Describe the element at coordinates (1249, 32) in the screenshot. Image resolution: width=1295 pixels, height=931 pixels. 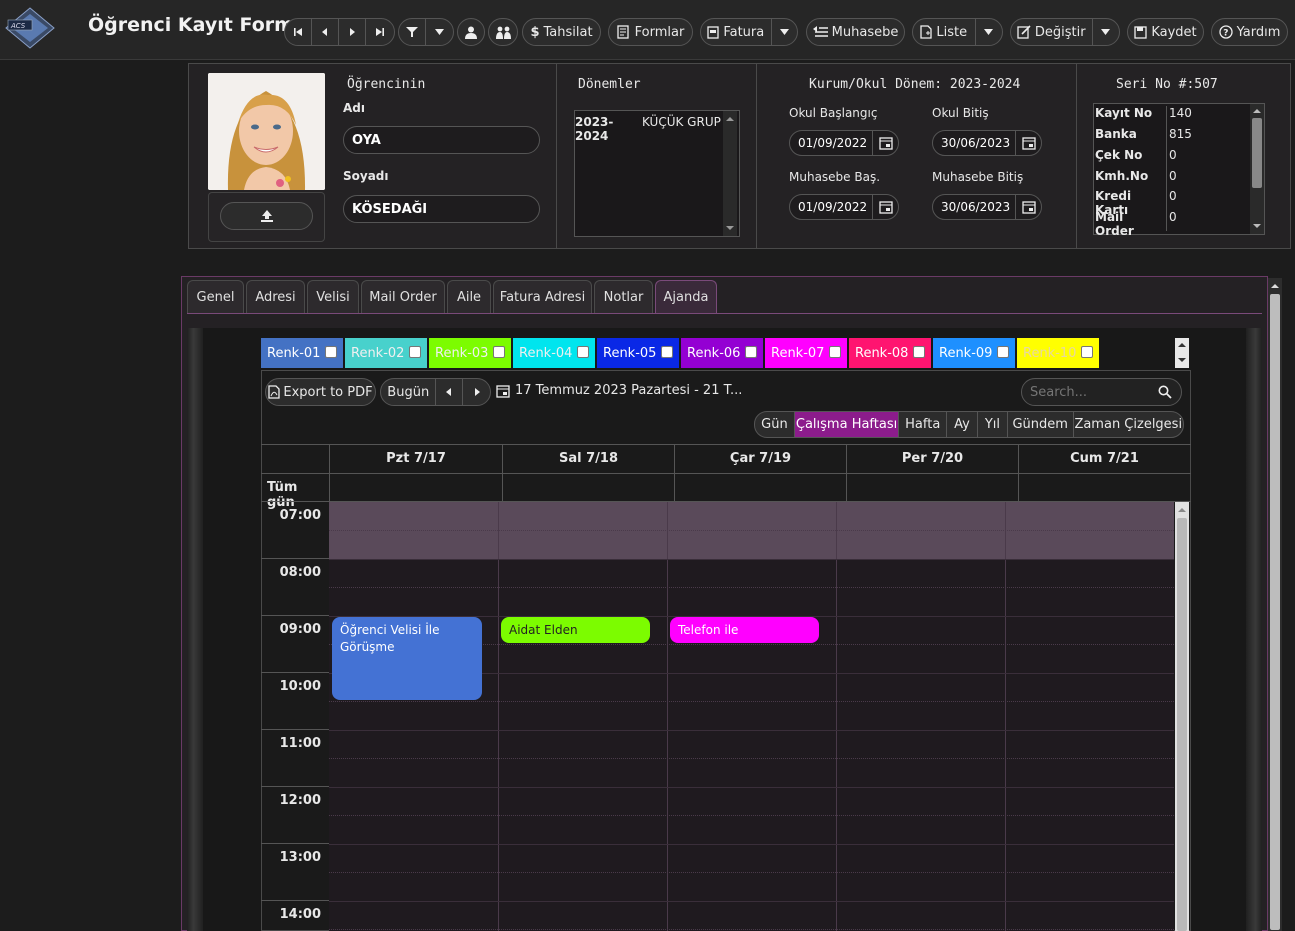
I see `yardim-button: ? Yardım` at that location.